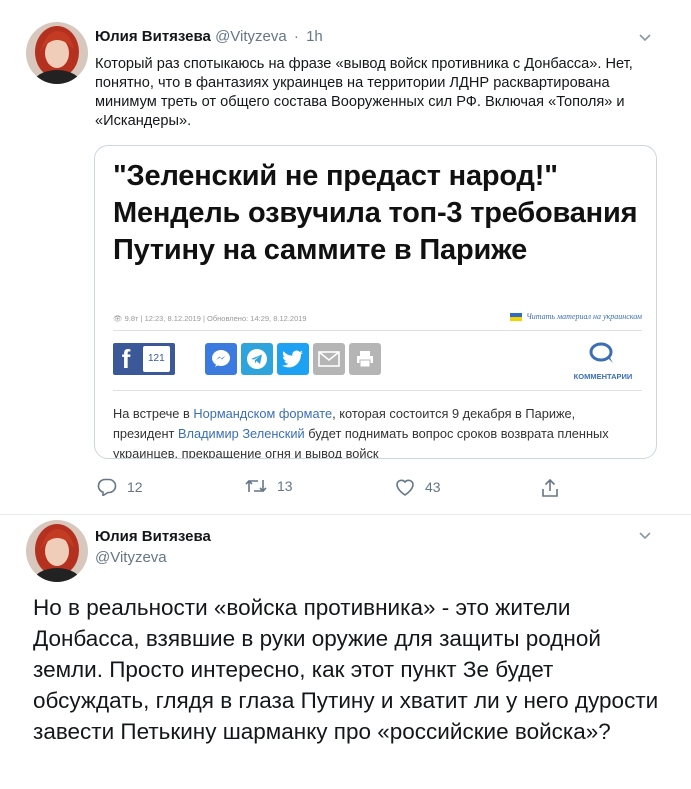  I want to click on telegram-icon, so click(257, 359).